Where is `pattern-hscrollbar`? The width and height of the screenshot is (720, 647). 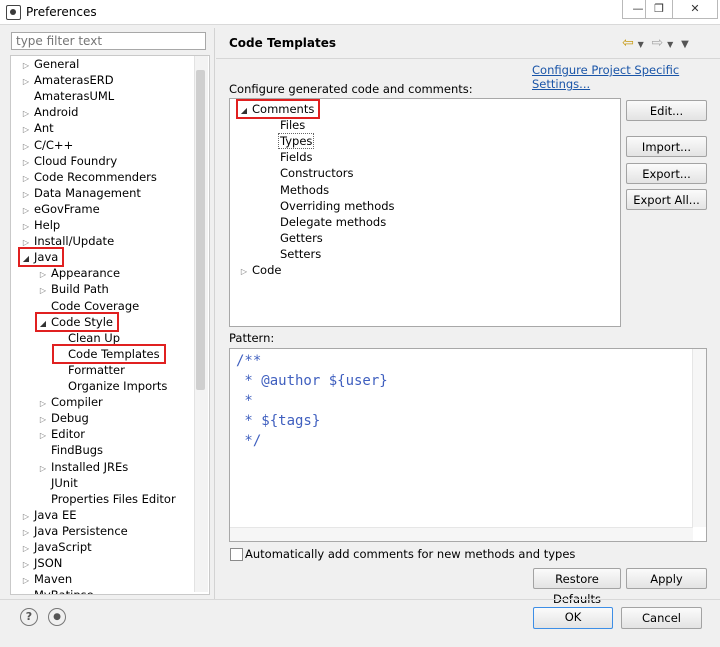 pattern-hscrollbar is located at coordinates (461, 534).